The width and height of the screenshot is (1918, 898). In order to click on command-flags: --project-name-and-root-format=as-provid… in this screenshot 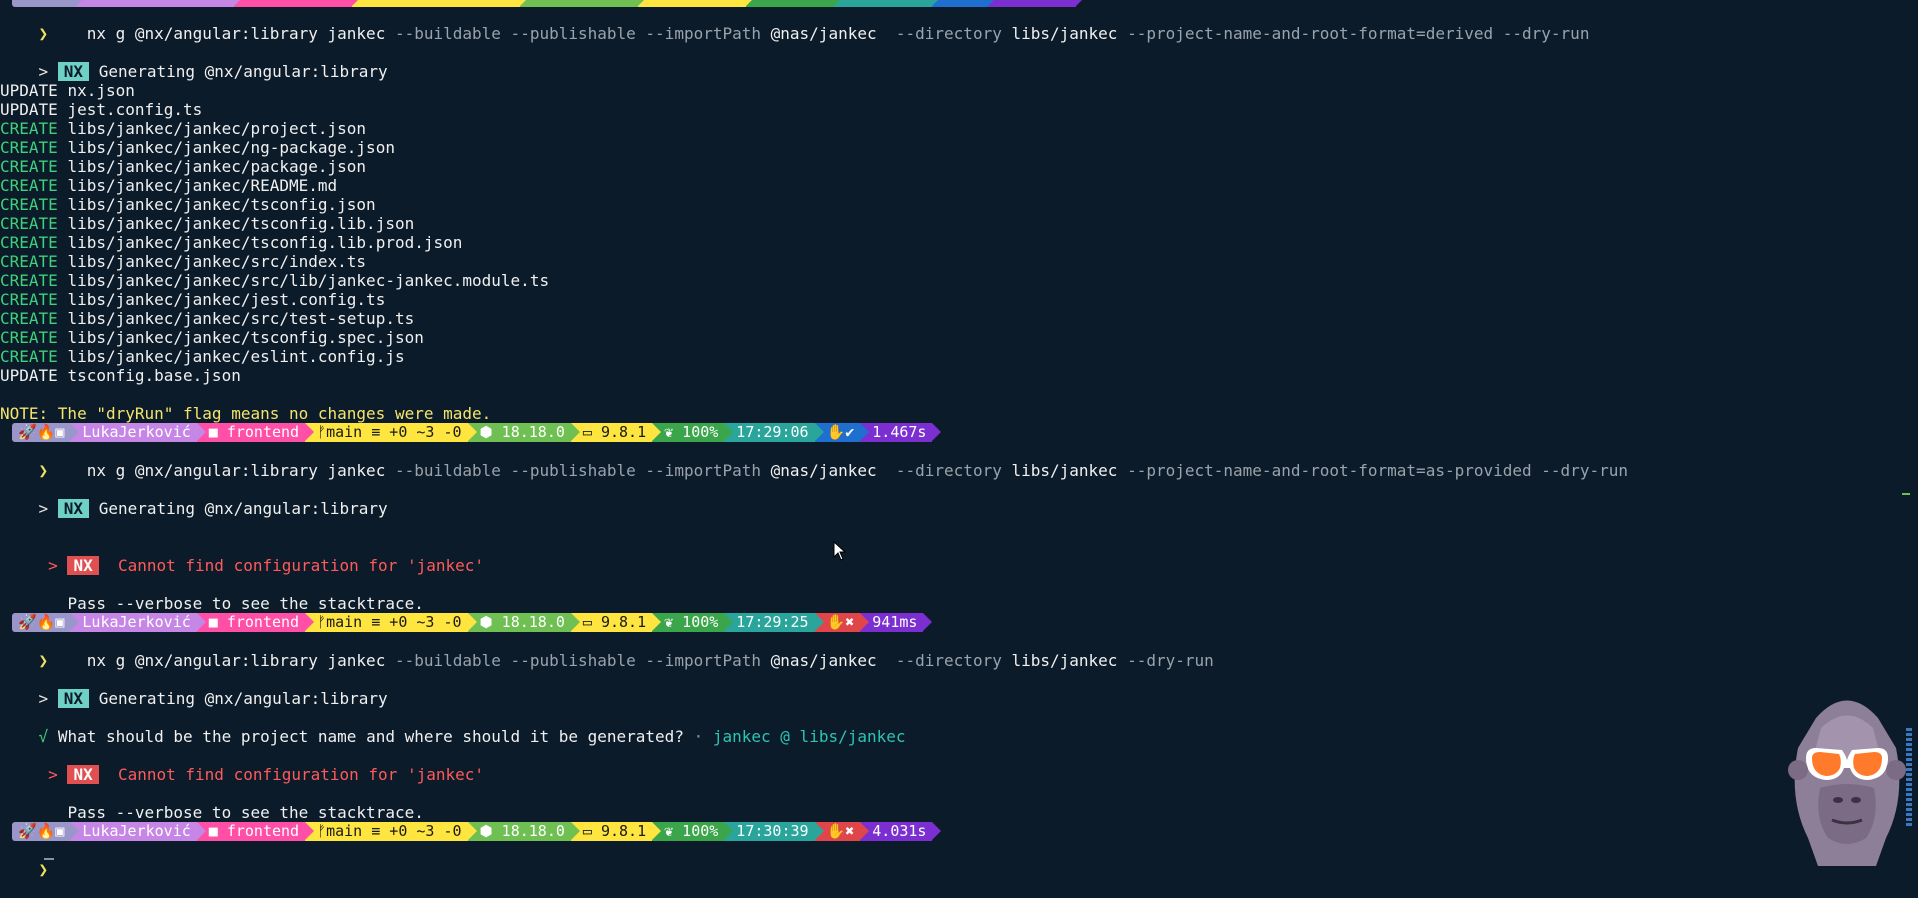, I will do `click(1372, 470)`.